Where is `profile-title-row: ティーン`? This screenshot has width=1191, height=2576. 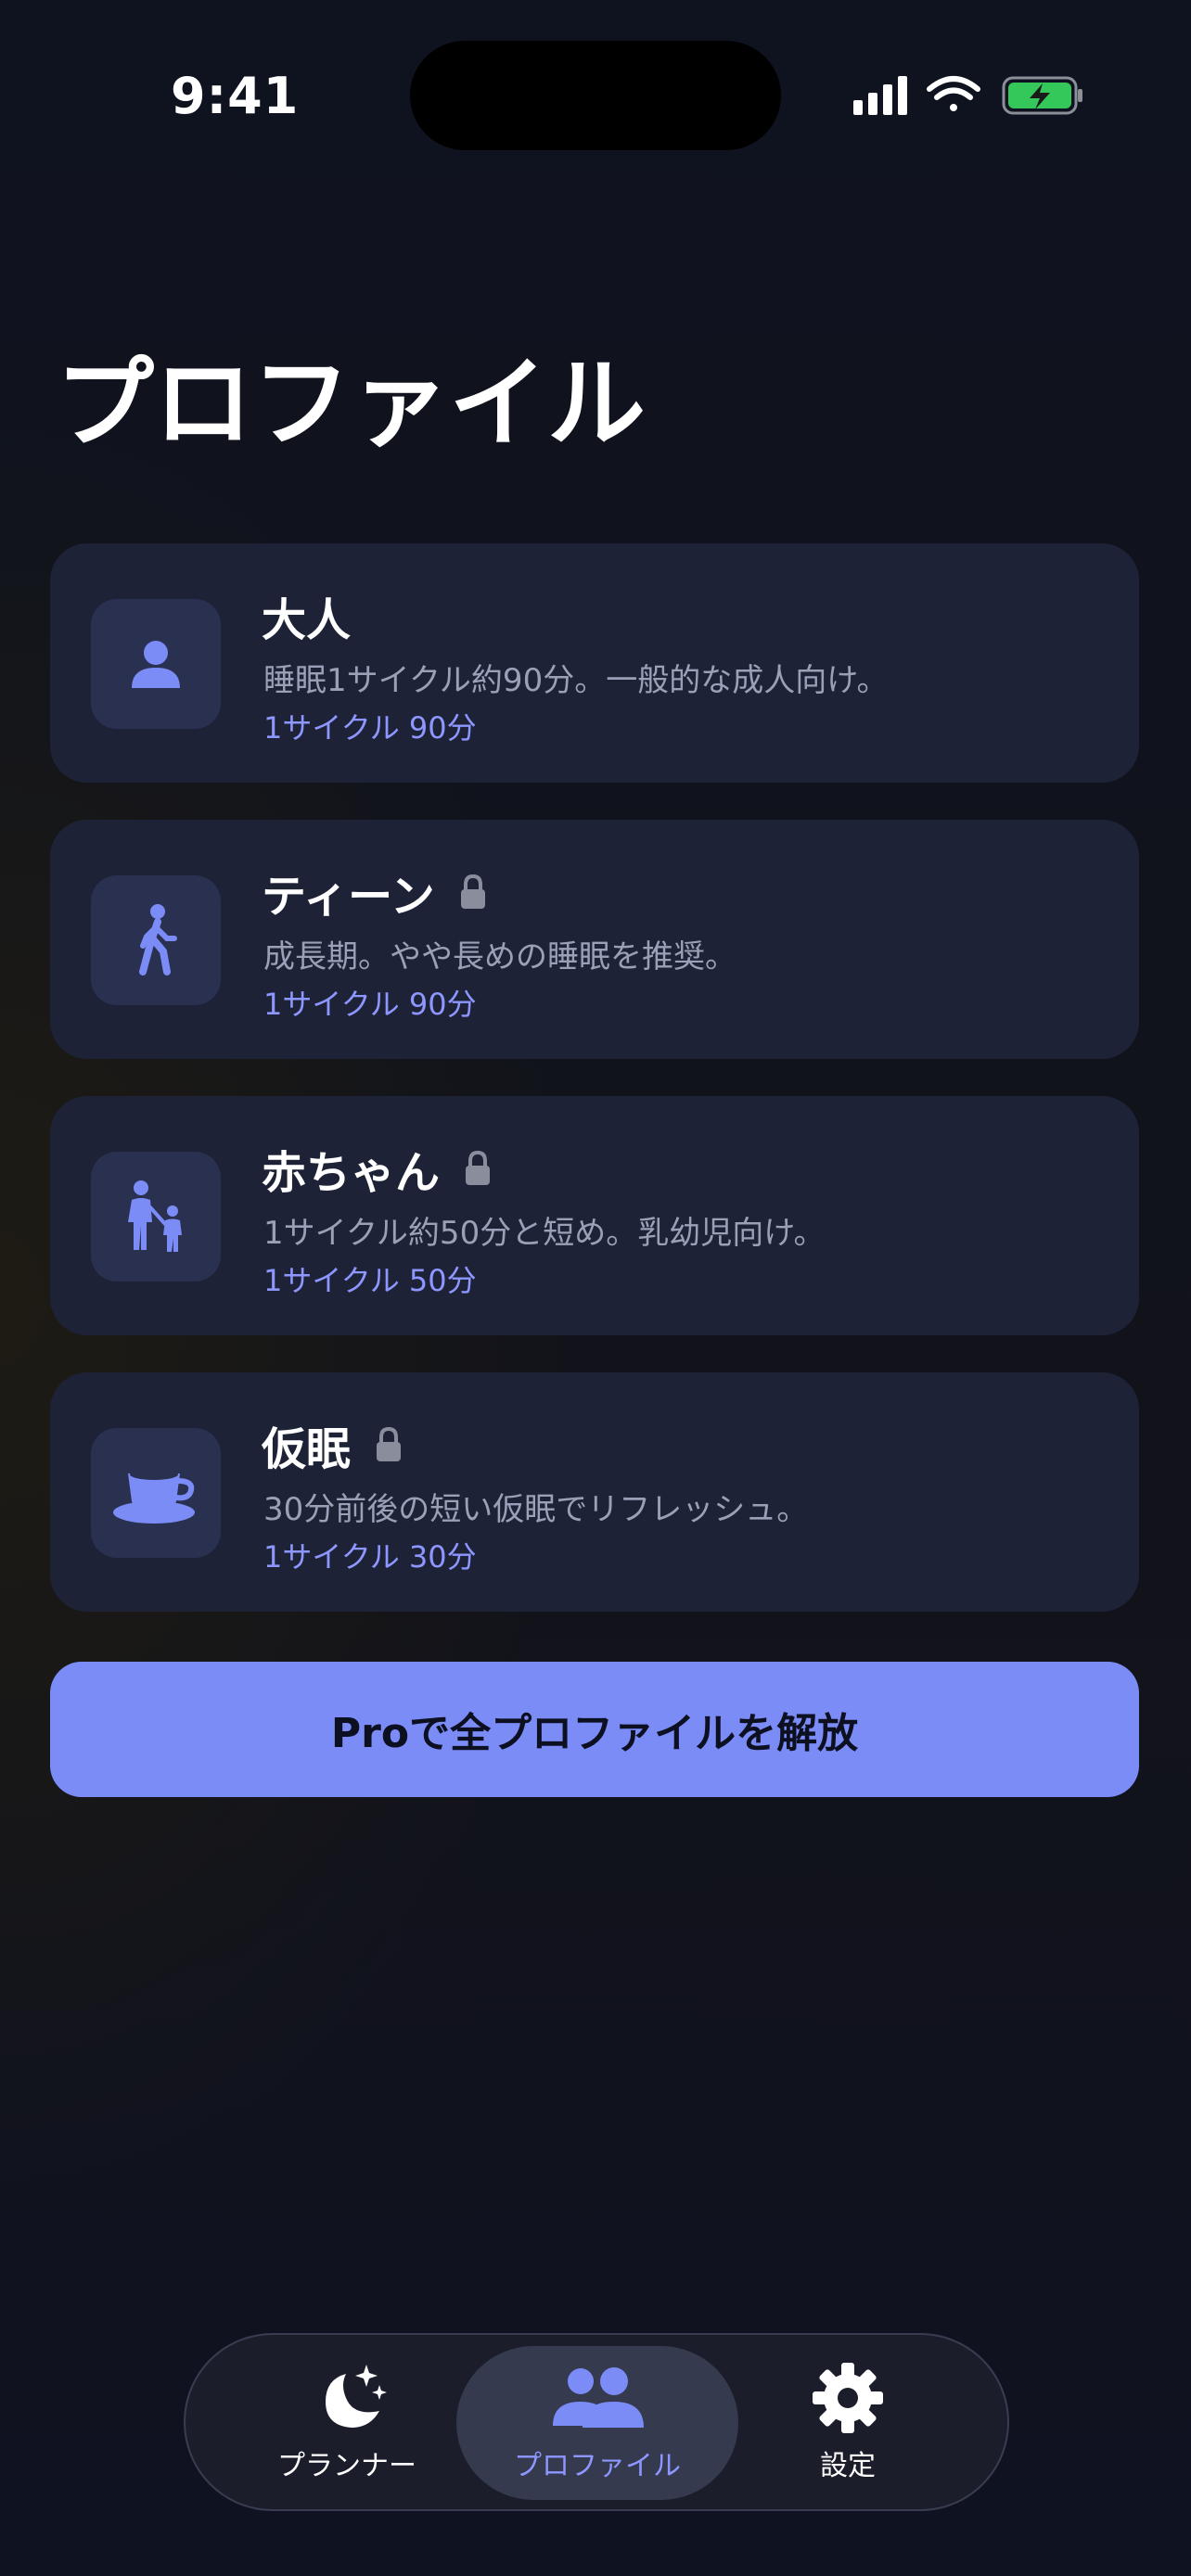
profile-title-row: ティーン is located at coordinates (374, 893).